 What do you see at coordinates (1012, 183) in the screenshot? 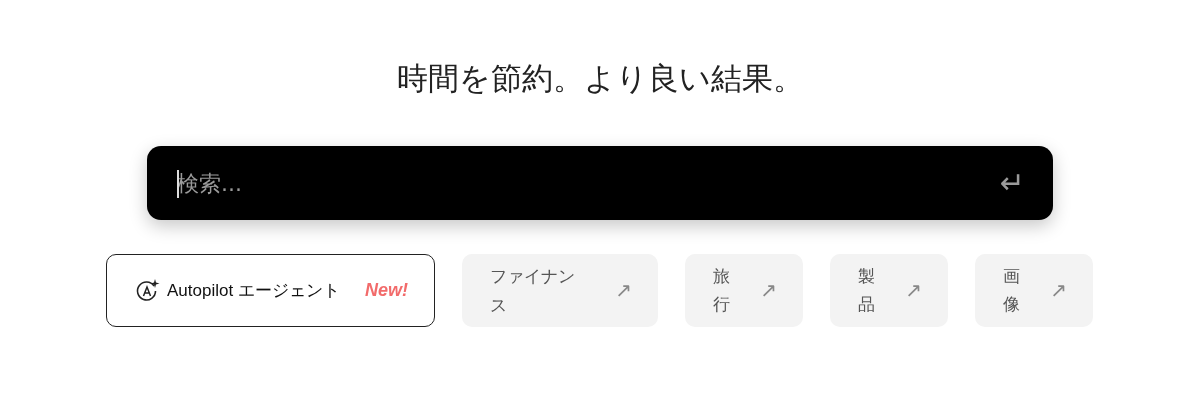
I see `enter-key: ↵` at bounding box center [1012, 183].